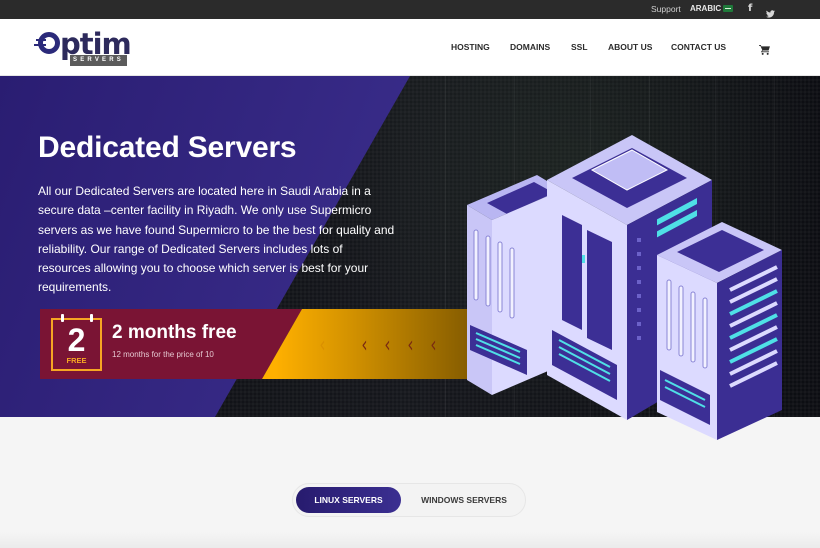  What do you see at coordinates (410, 540) in the screenshot?
I see `content-cards-edge` at bounding box center [410, 540].